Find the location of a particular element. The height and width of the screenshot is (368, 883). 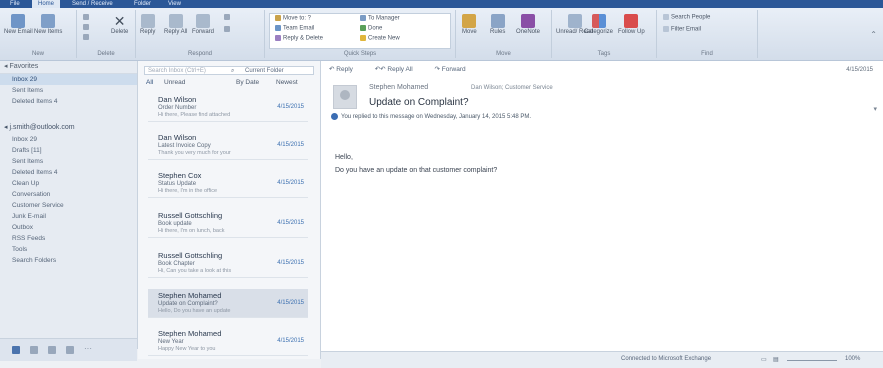

favorites-label: Favorites is located at coordinates (24, 66).